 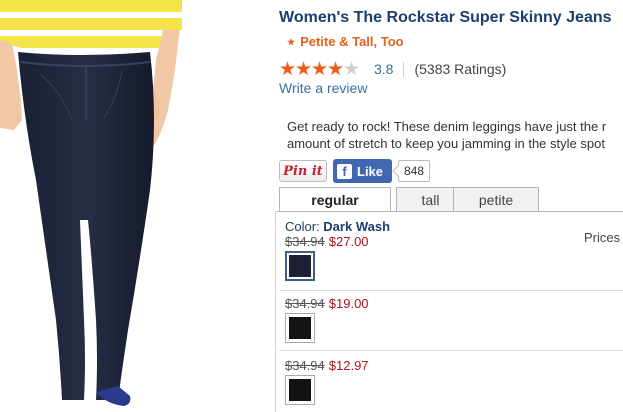 What do you see at coordinates (451, 199) in the screenshot?
I see `size-tabs: regular tall petite` at bounding box center [451, 199].